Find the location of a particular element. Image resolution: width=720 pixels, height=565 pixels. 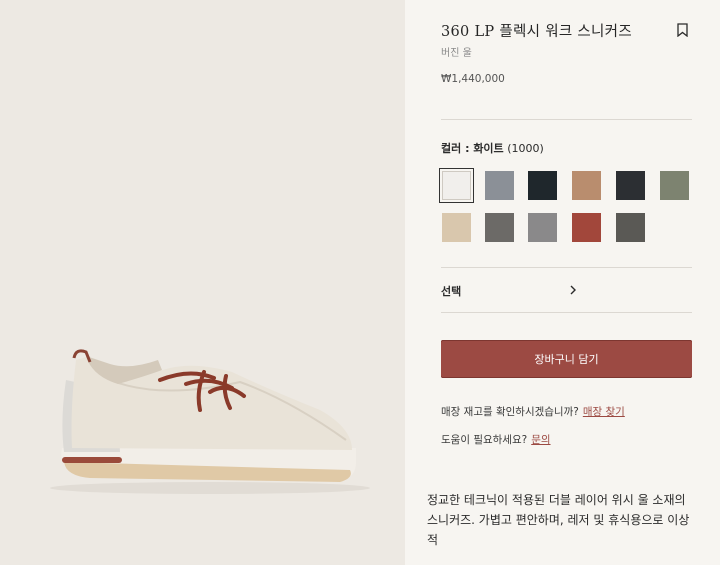

color-swatch-dark-grey is located at coordinates (630, 227).